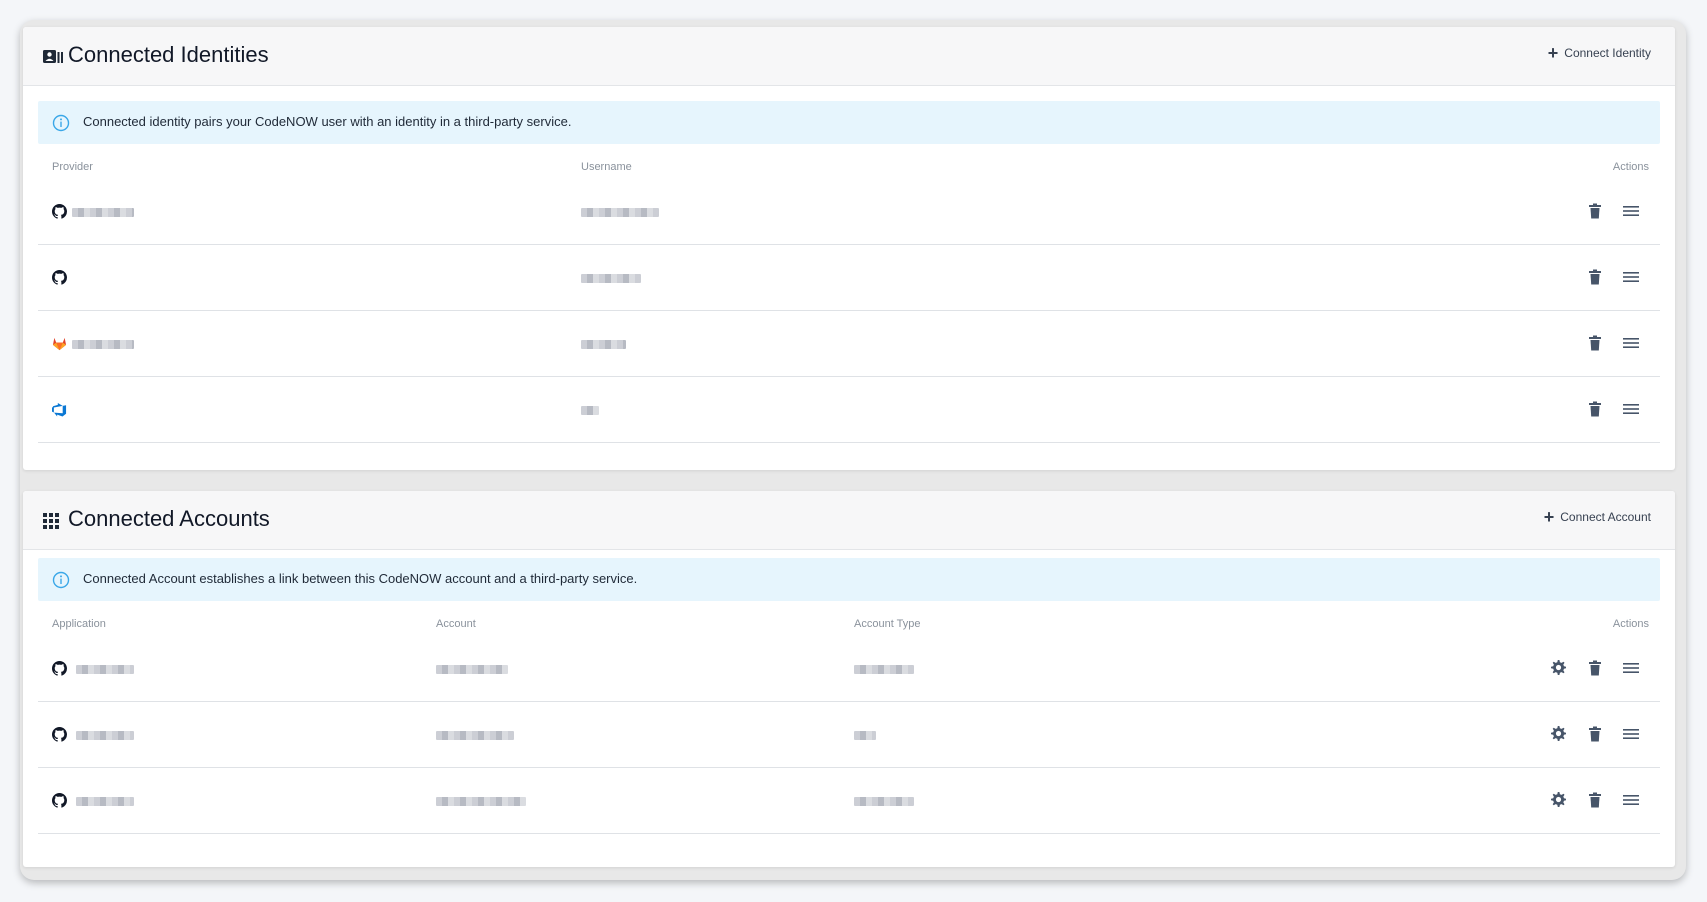  Describe the element at coordinates (79, 624) in the screenshot. I see `column-header-application: Application` at that location.